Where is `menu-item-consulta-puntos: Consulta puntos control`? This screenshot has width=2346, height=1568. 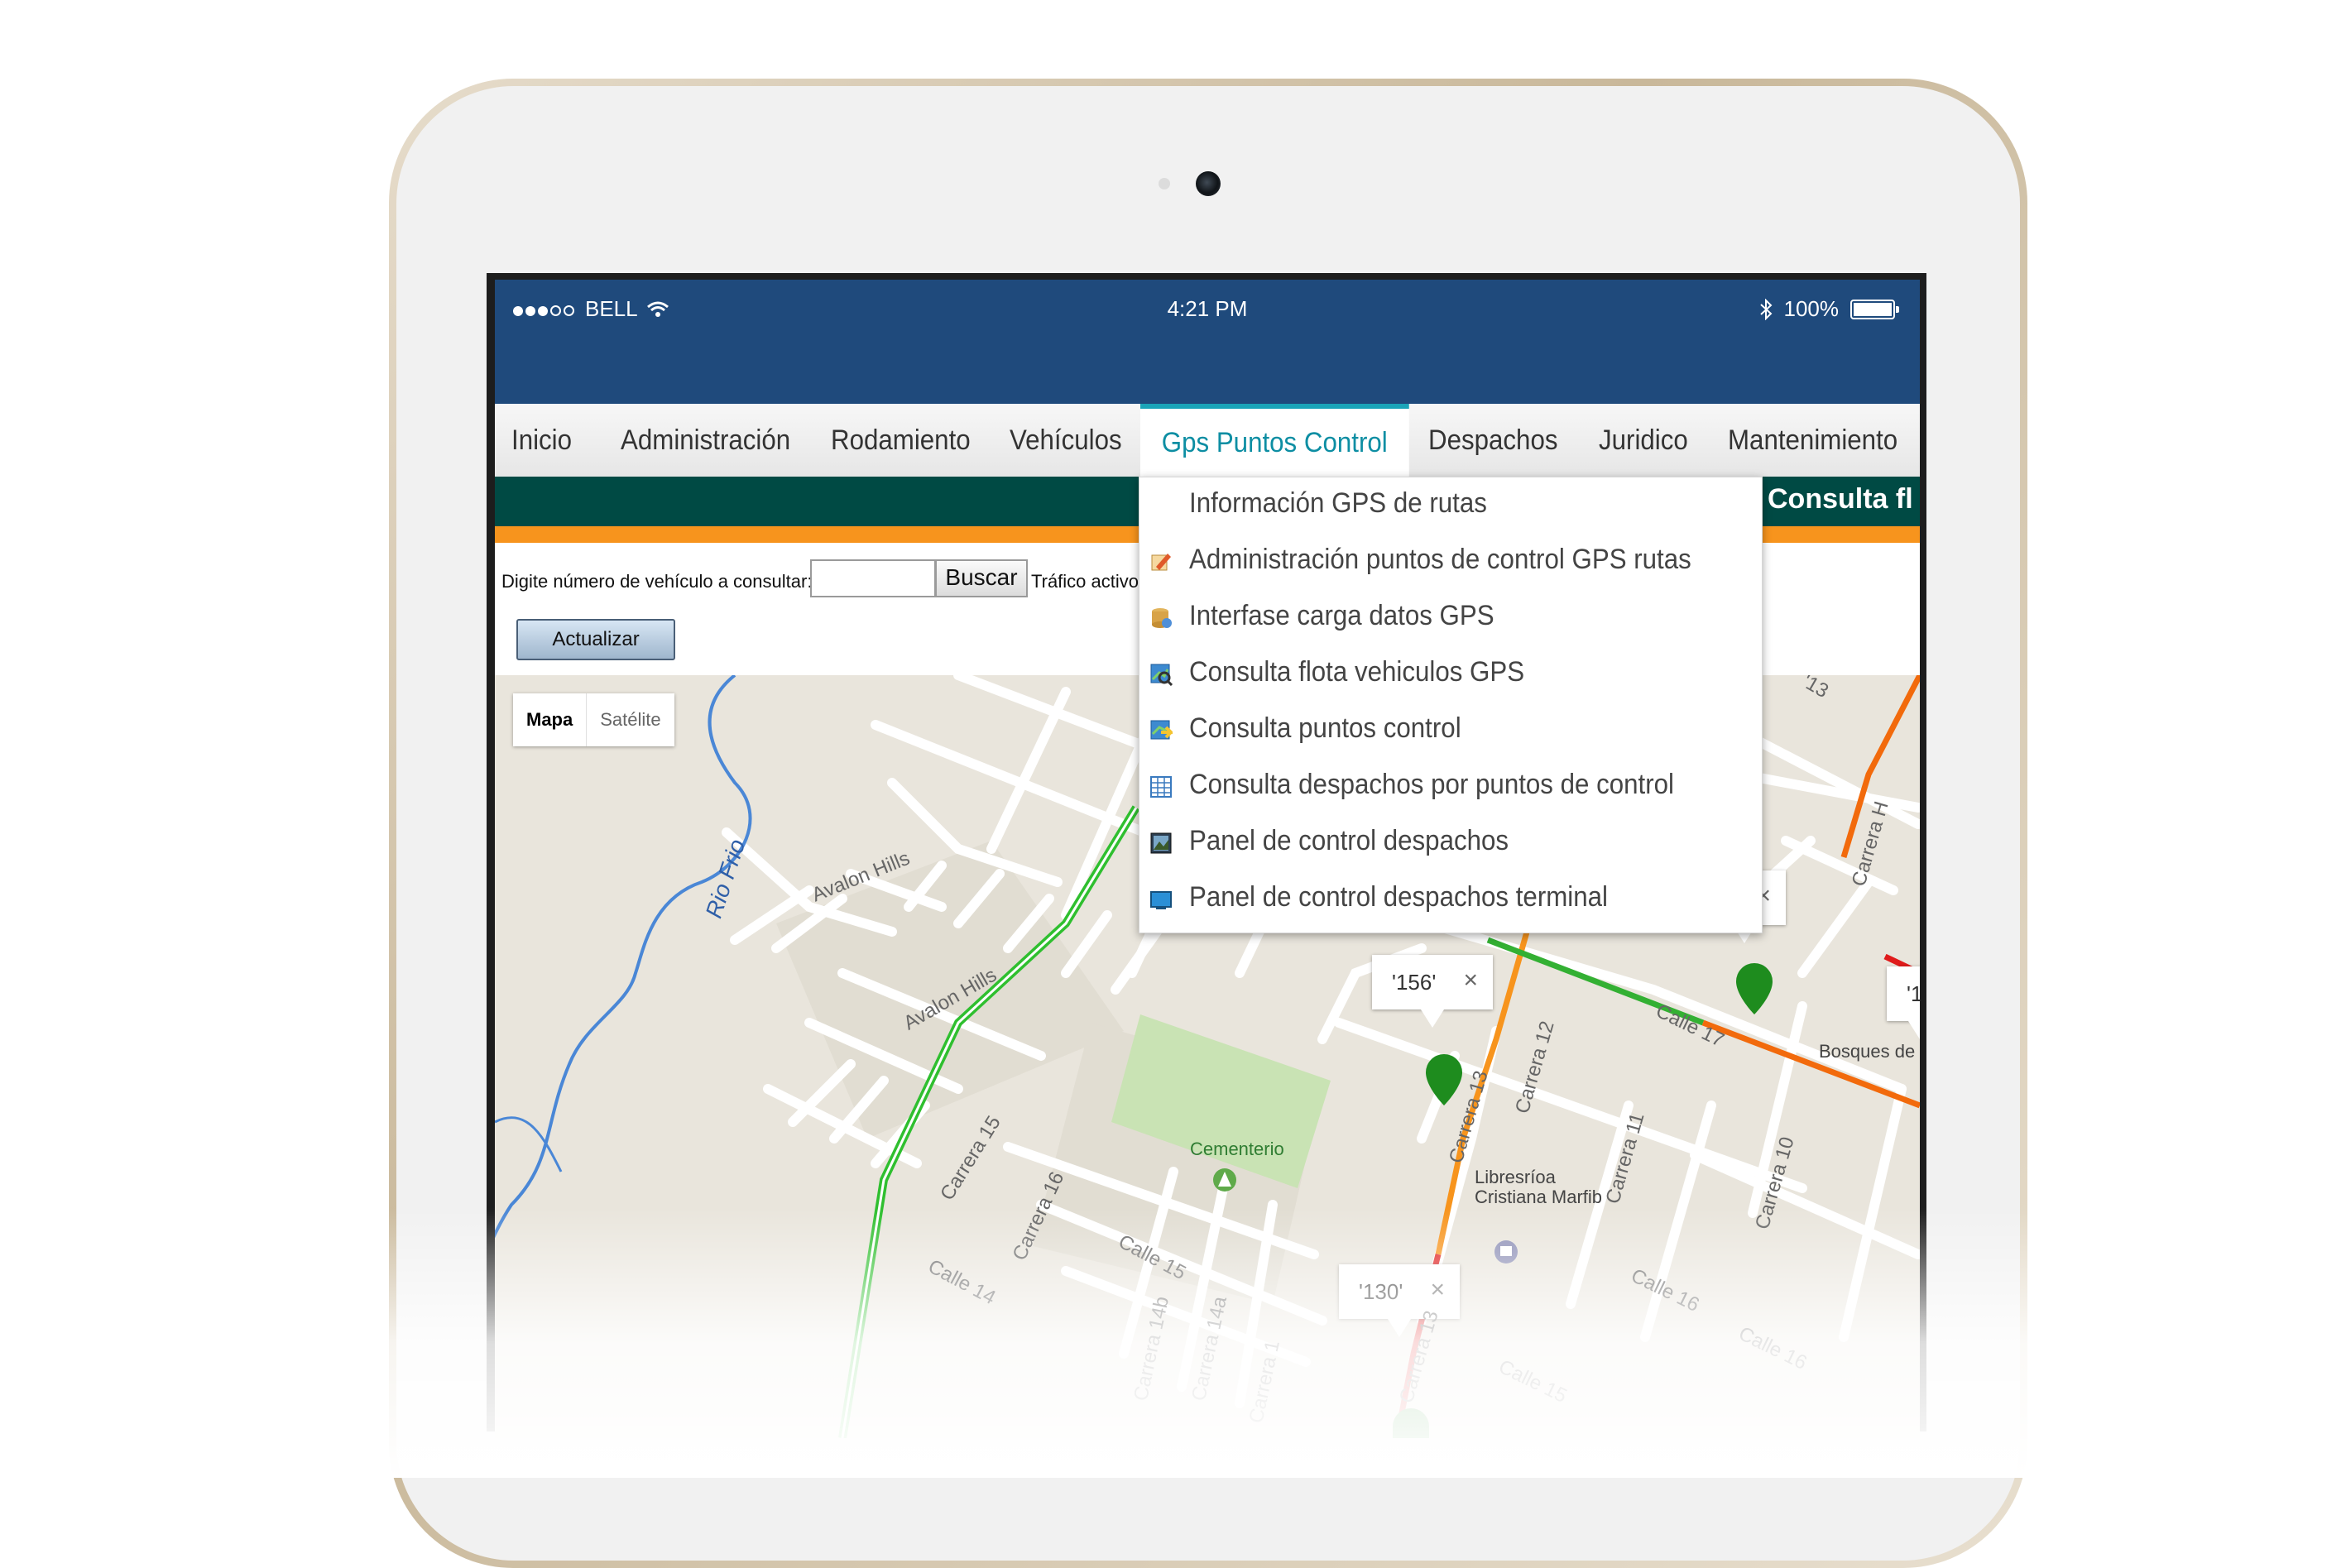 menu-item-consulta-puntos: Consulta puntos control is located at coordinates (1450, 731).